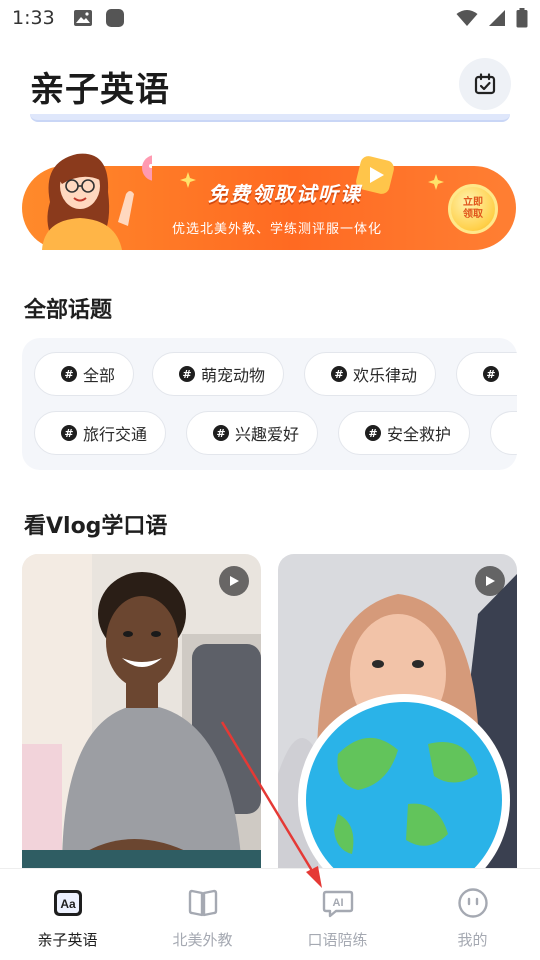 The width and height of the screenshot is (540, 960). What do you see at coordinates (96, 526) in the screenshot?
I see `vlog-section-title: 看Vlog学口语` at bounding box center [96, 526].